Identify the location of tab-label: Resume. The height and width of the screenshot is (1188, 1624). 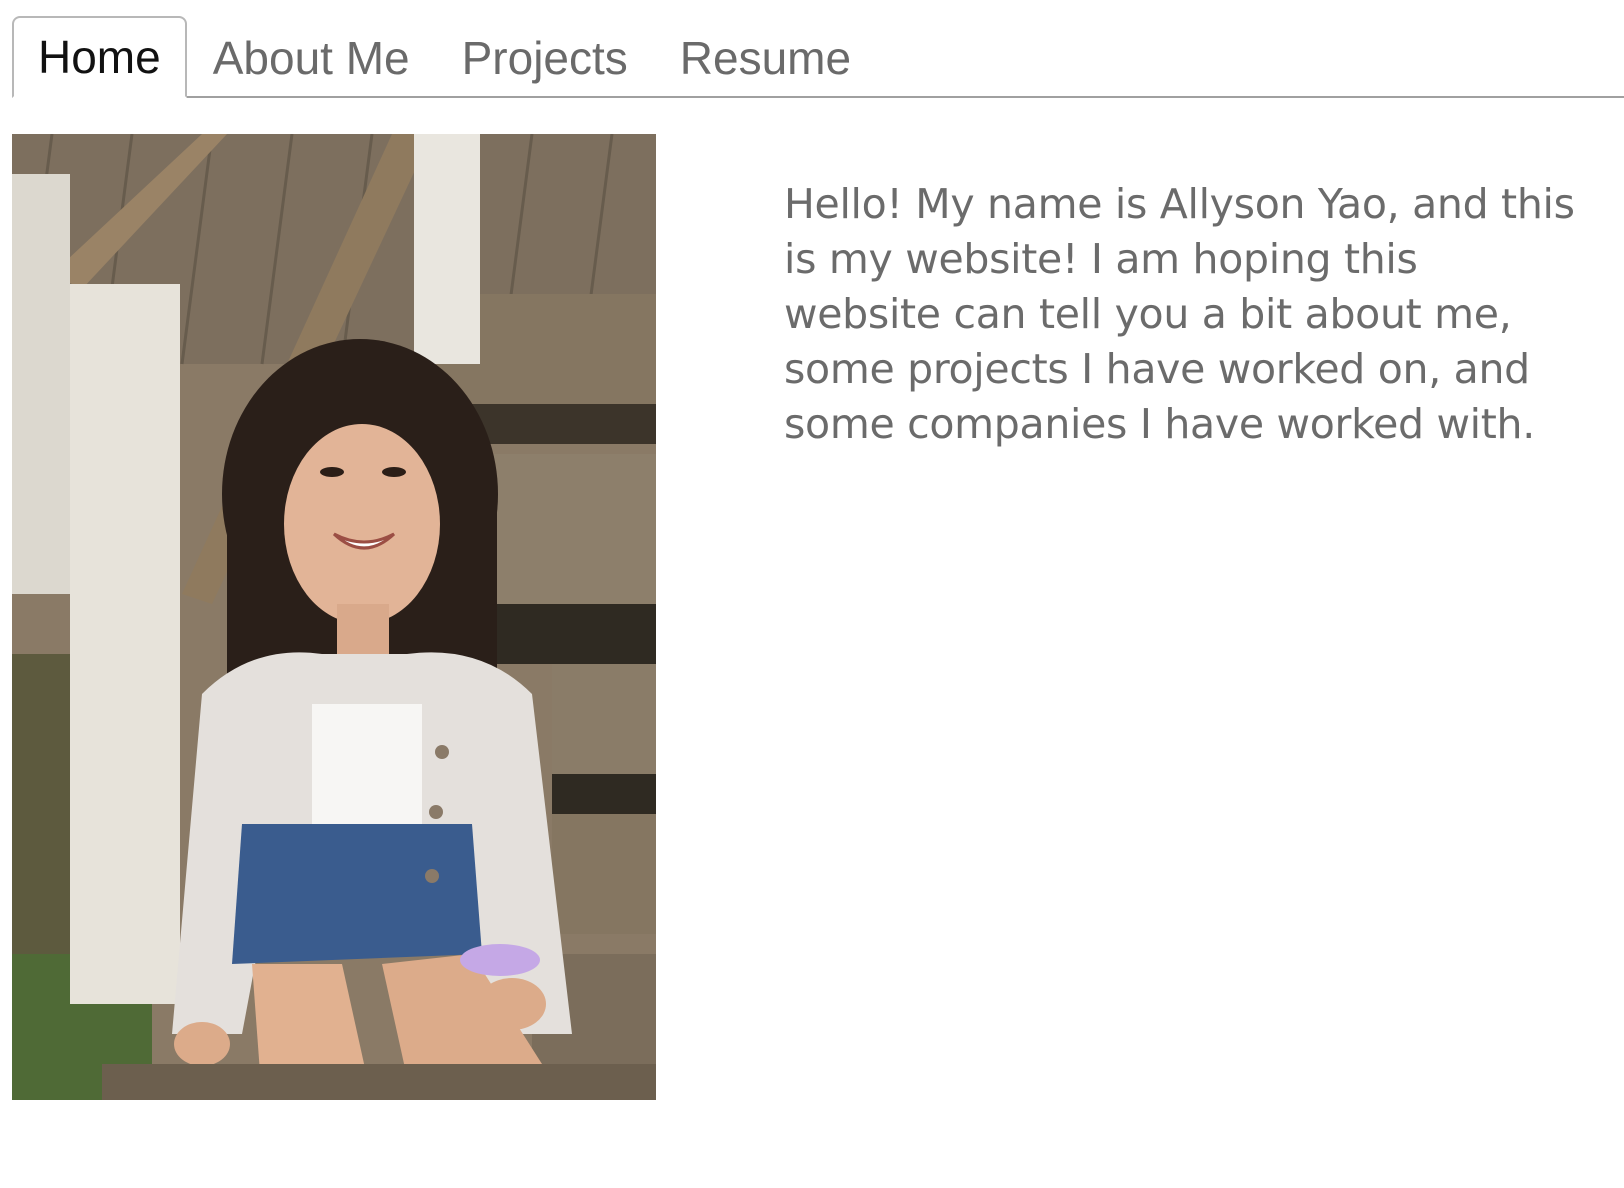
(765, 58).